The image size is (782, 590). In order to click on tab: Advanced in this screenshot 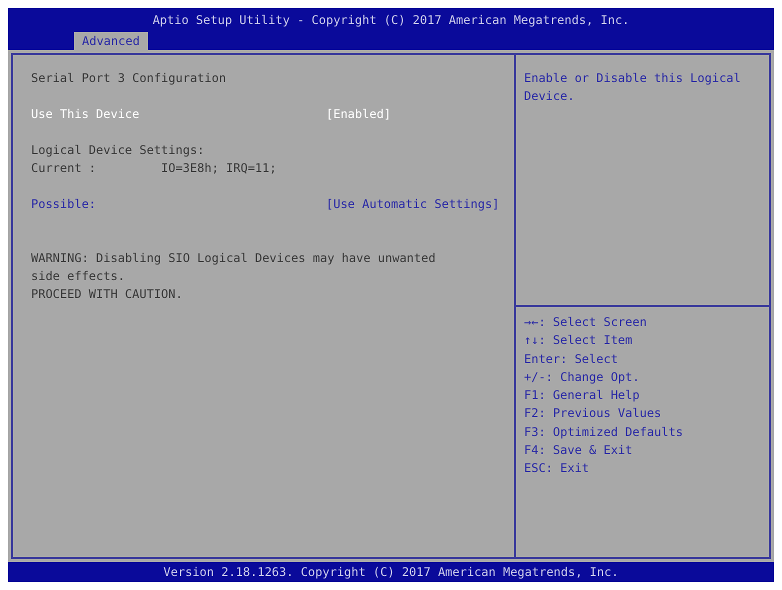, I will do `click(111, 41)`.